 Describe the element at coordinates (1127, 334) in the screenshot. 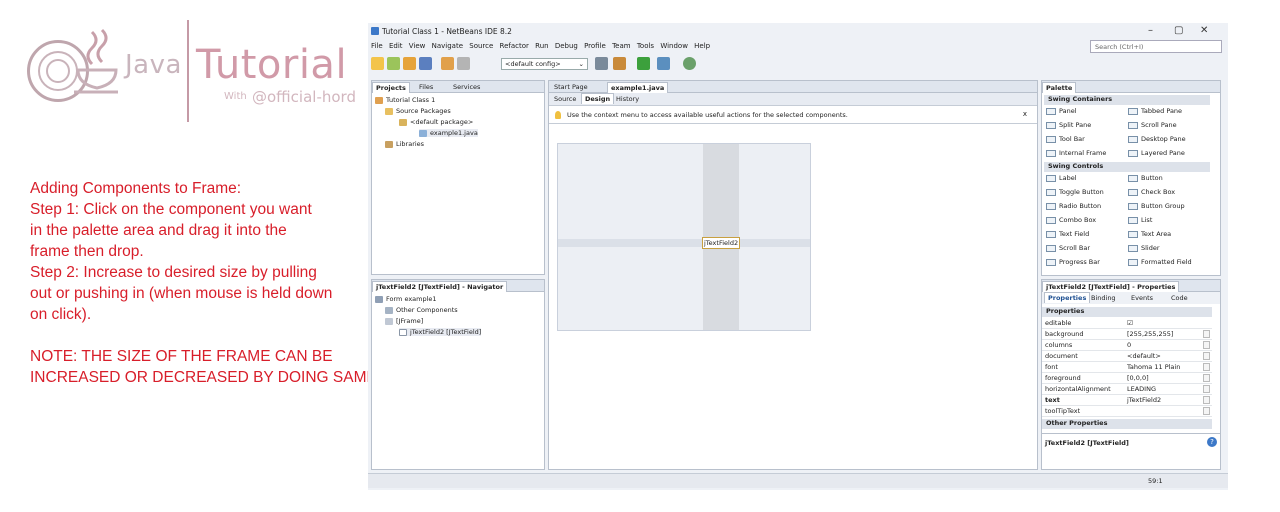

I see `prop-background: background [255,255,255]` at that location.